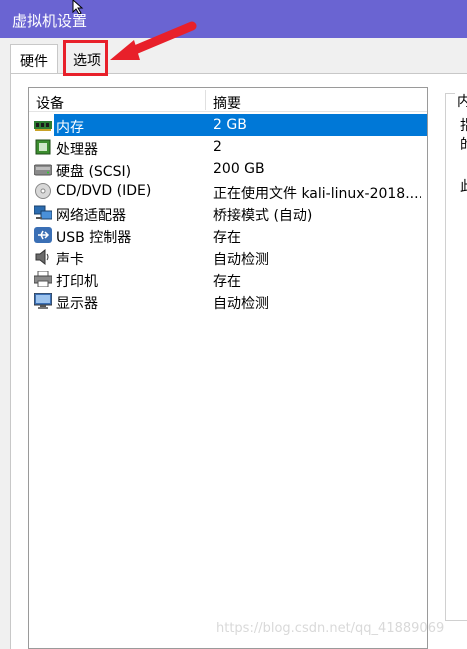  I want to click on memory-description-line2: 的, so click(463, 144).